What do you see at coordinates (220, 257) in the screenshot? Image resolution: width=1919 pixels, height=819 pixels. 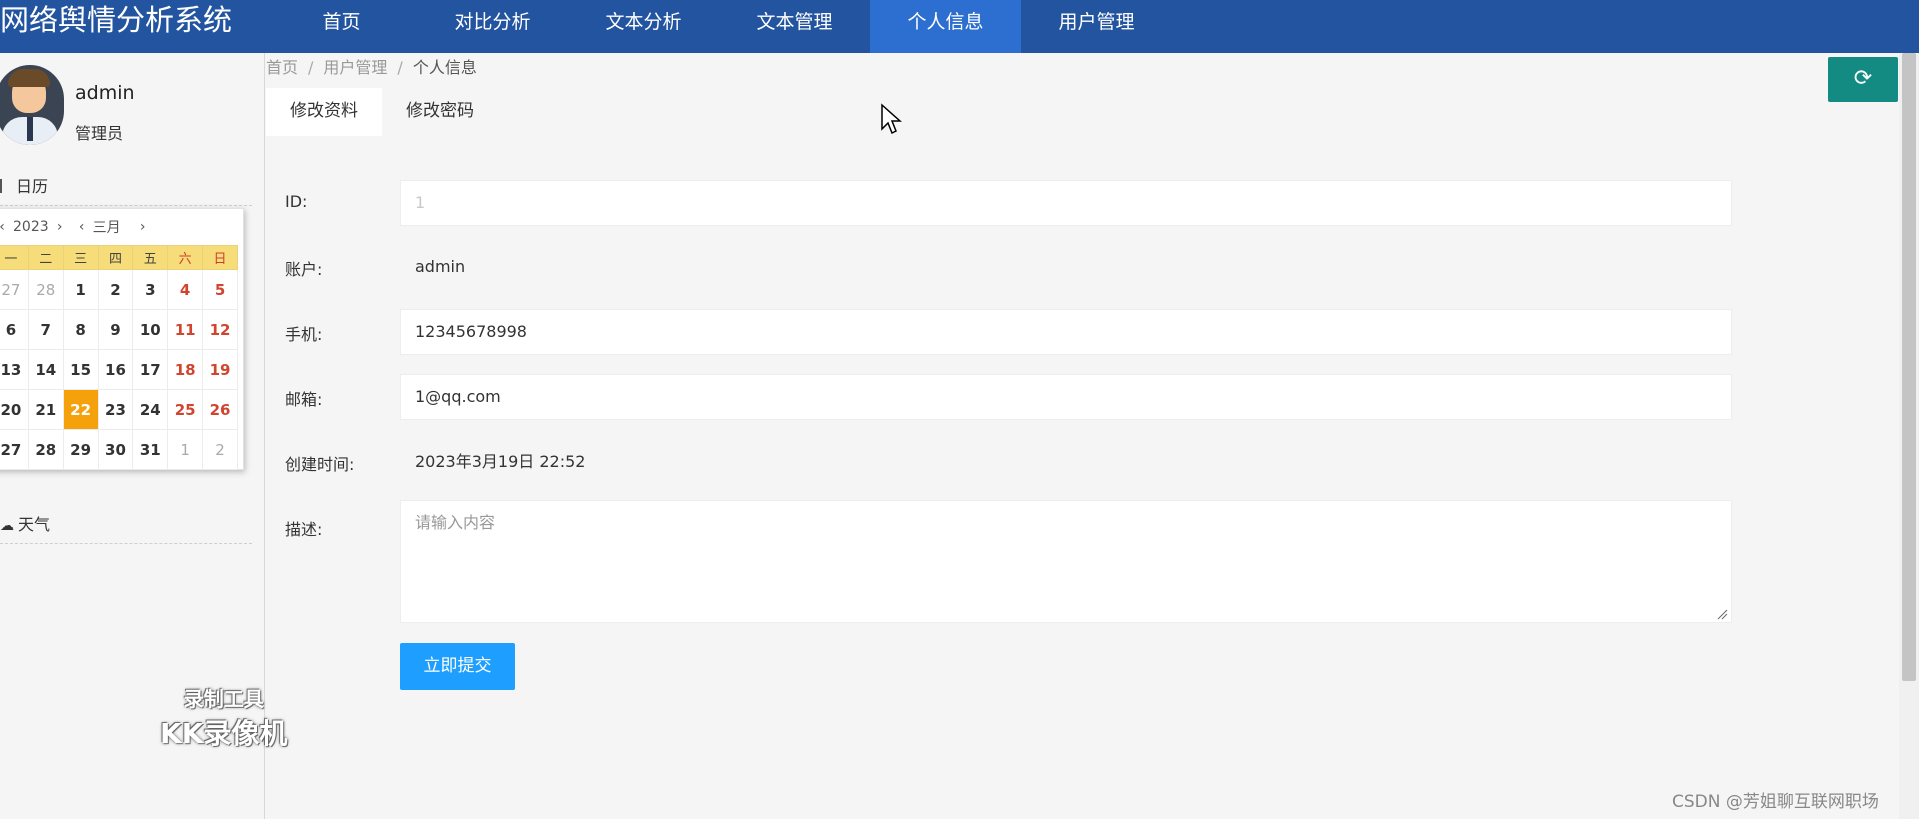 I see `calendar-weekday: 日` at bounding box center [220, 257].